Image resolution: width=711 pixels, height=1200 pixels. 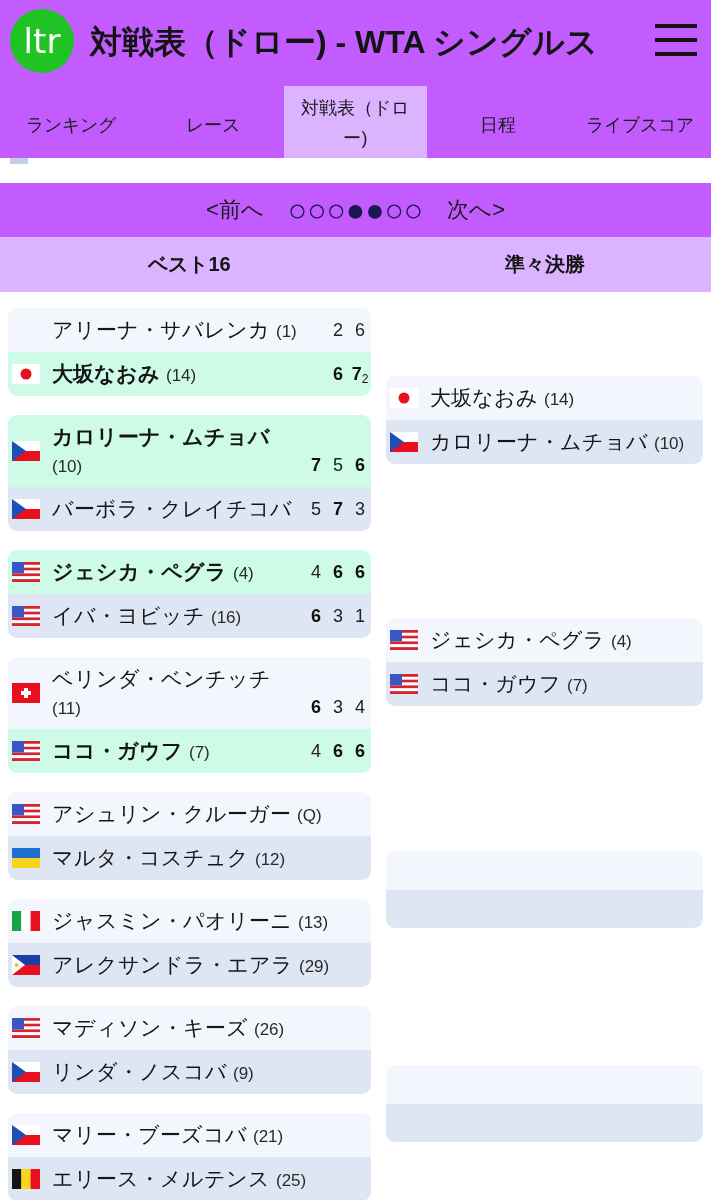 What do you see at coordinates (213, 122) in the screenshot?
I see `nav-tab: レース` at bounding box center [213, 122].